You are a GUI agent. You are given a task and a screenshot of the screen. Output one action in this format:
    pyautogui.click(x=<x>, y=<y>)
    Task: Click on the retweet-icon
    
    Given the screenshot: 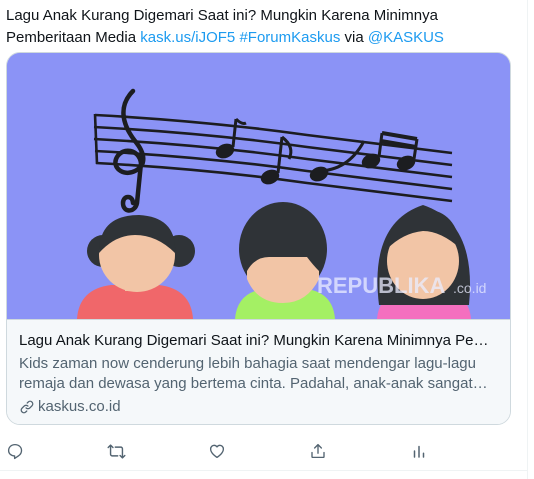 What is the action you would take?
    pyautogui.click(x=116, y=451)
    